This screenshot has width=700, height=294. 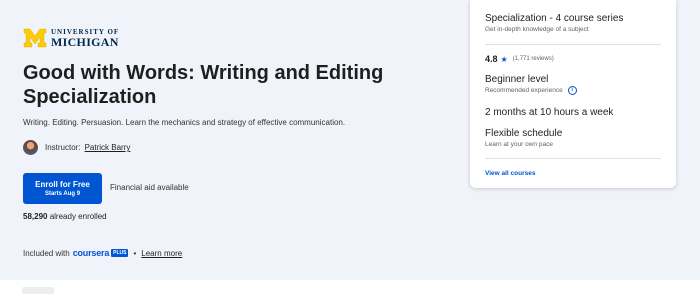 I want to click on enroll-button-start-date: Starts Aug 9, so click(x=62, y=193).